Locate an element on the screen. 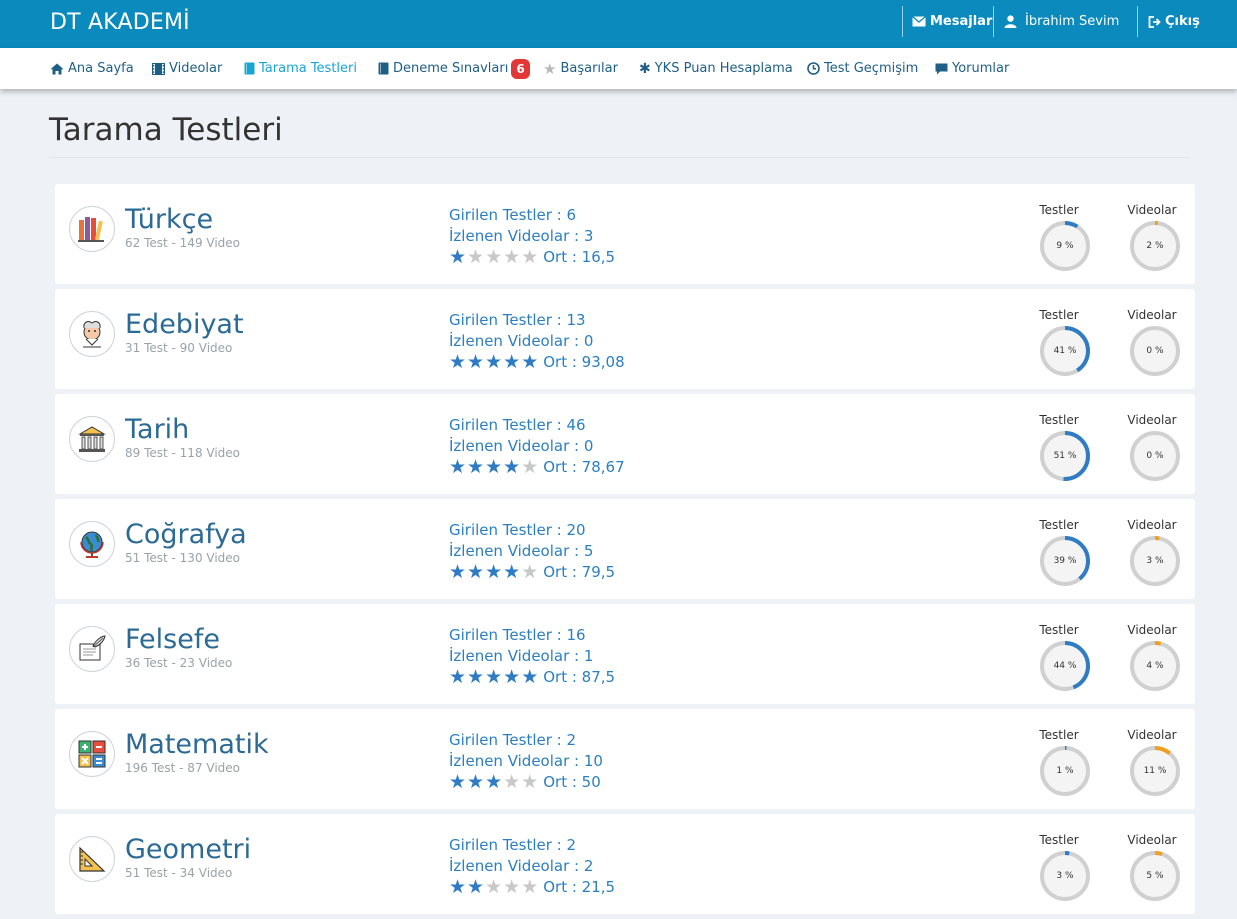 Image resolution: width=1237 pixels, height=919 pixels. tests-progress-value: 39 % is located at coordinates (1065, 561).